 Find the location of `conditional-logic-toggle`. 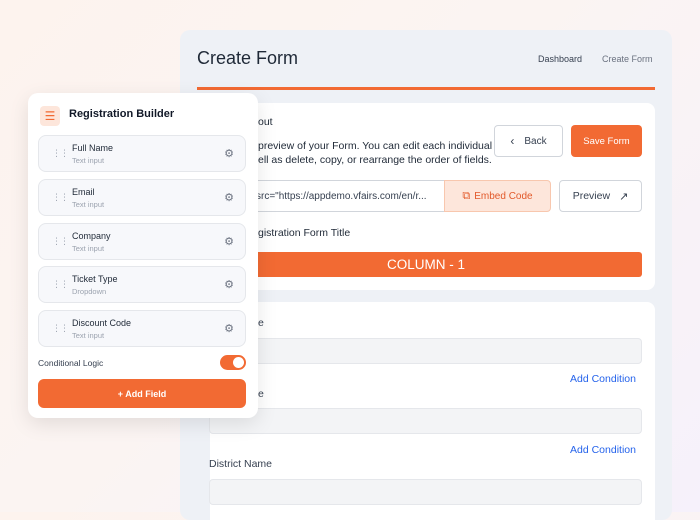

conditional-logic-toggle is located at coordinates (233, 362).